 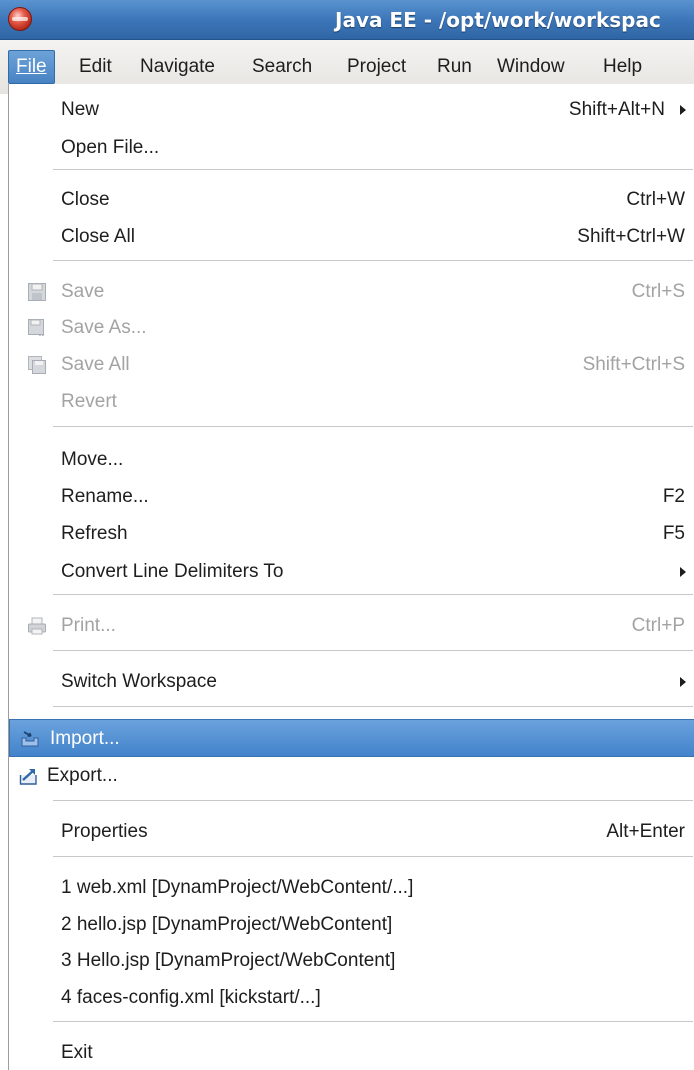 What do you see at coordinates (20, 19) in the screenshot?
I see `eclipse-app-icon` at bounding box center [20, 19].